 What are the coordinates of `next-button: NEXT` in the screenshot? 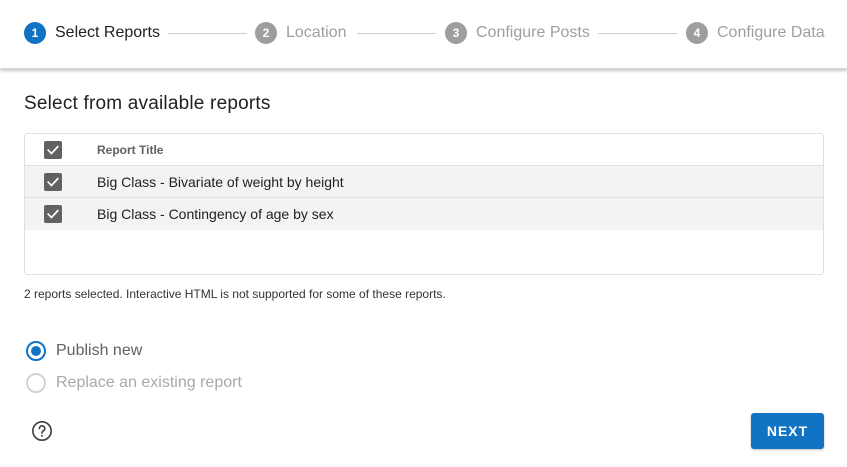 It's located at (787, 431).